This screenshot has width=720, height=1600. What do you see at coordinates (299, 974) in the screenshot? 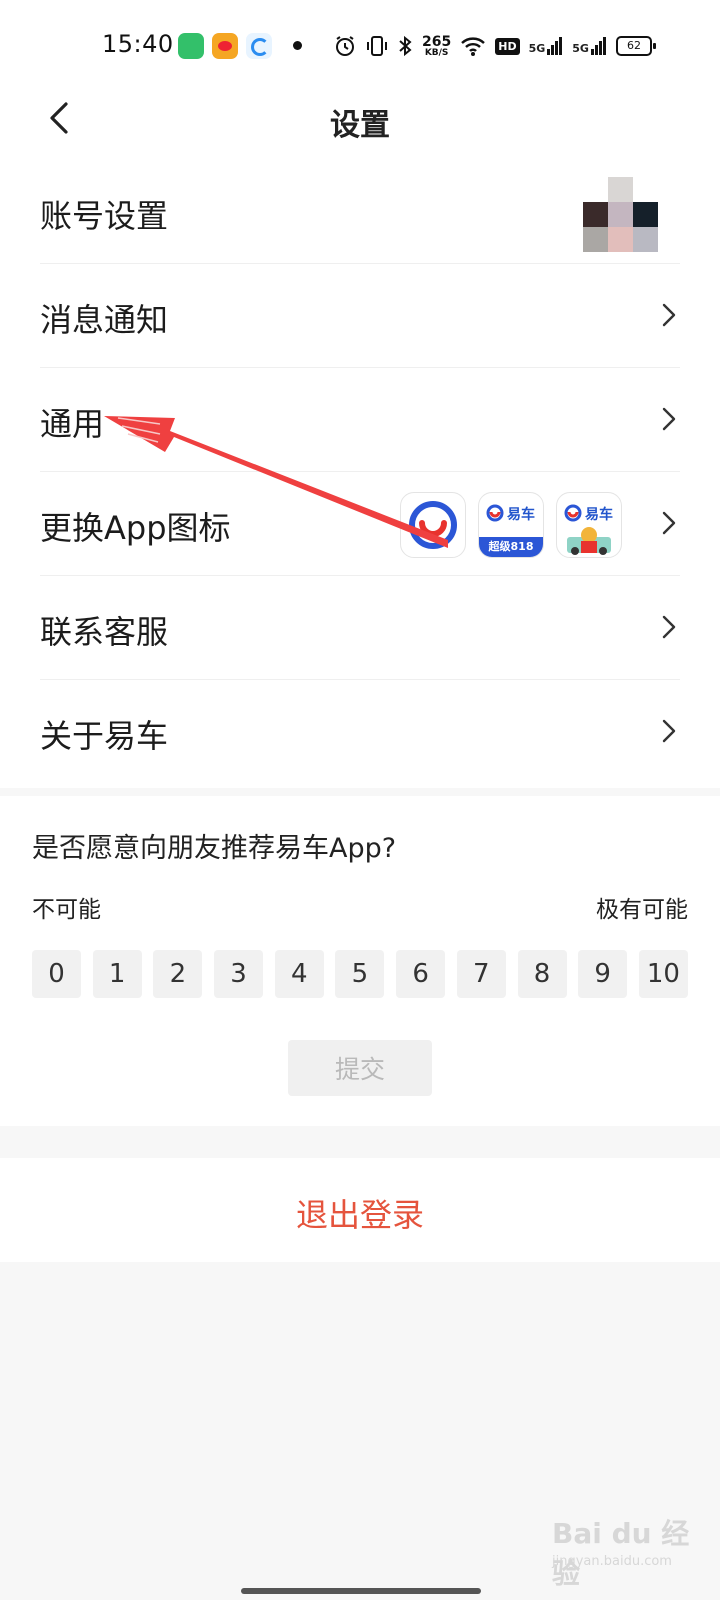
I see `score-button-4: 4` at bounding box center [299, 974].